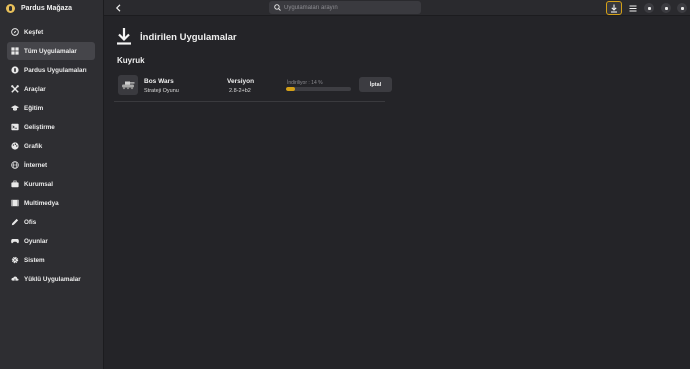 The width and height of the screenshot is (690, 369). I want to click on back-button, so click(118, 8).